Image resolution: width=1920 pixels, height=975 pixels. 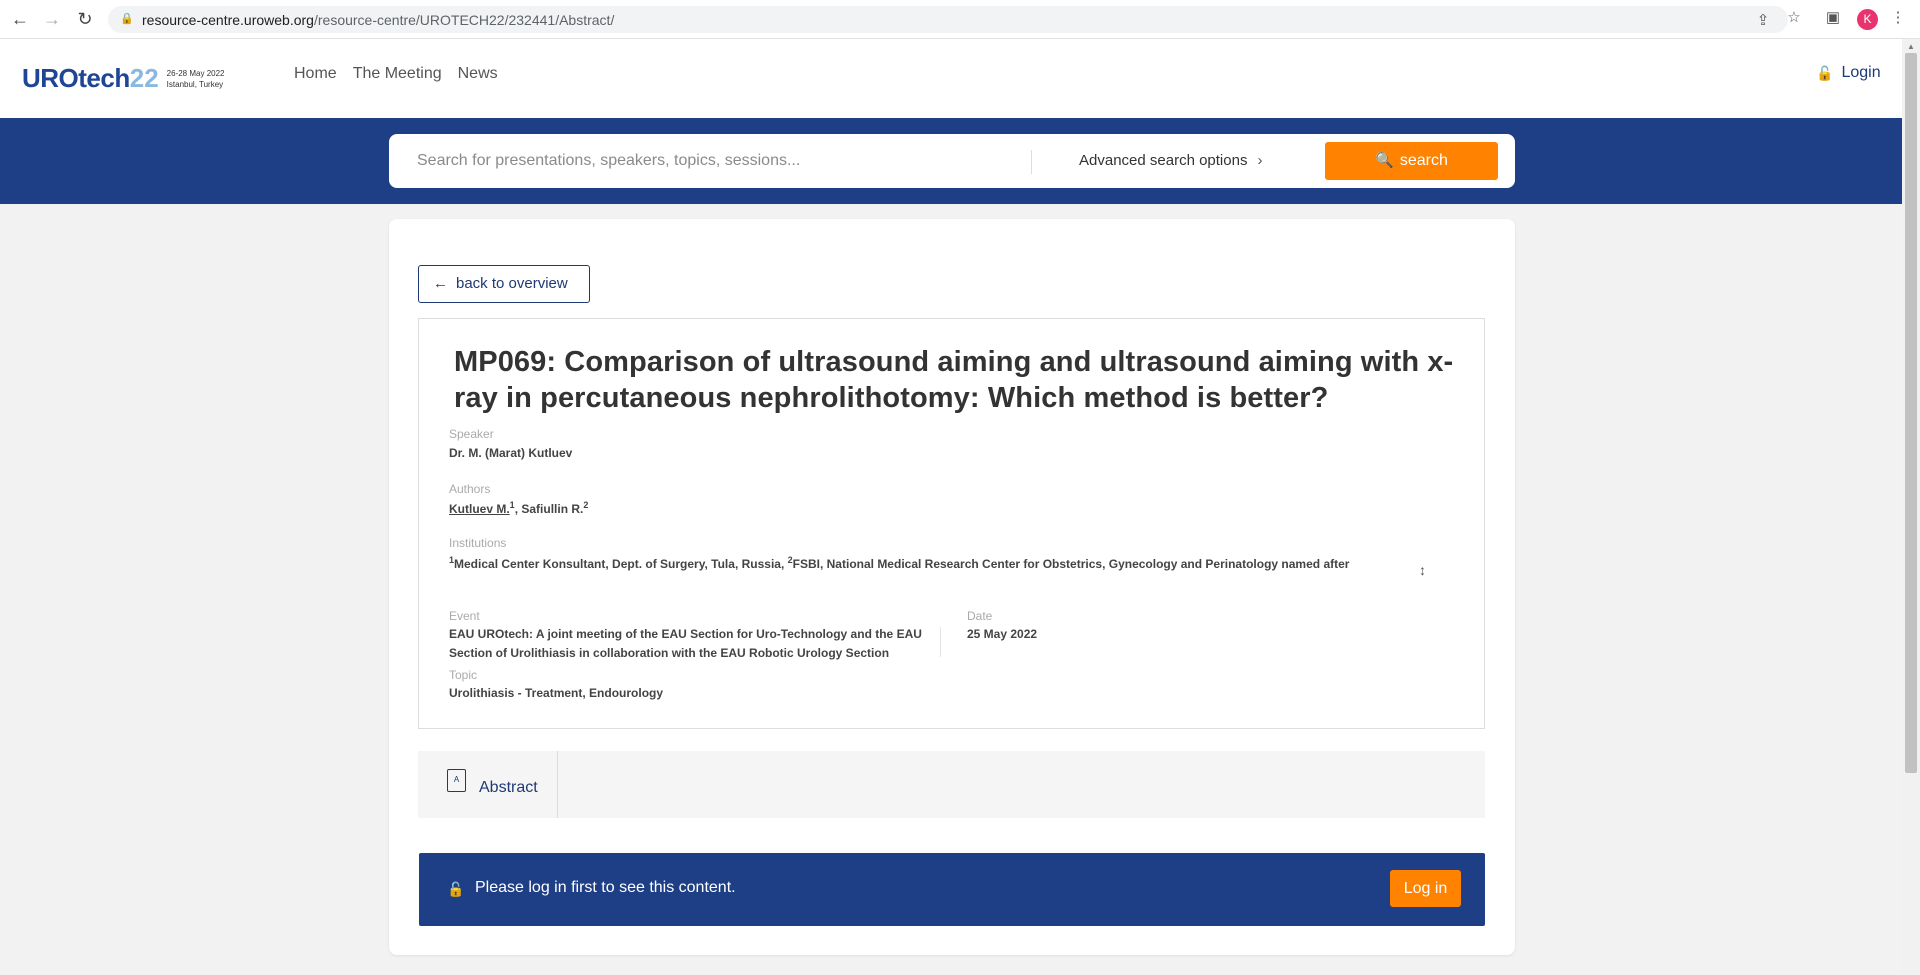 What do you see at coordinates (463, 675) in the screenshot?
I see `topic-label: Topic` at bounding box center [463, 675].